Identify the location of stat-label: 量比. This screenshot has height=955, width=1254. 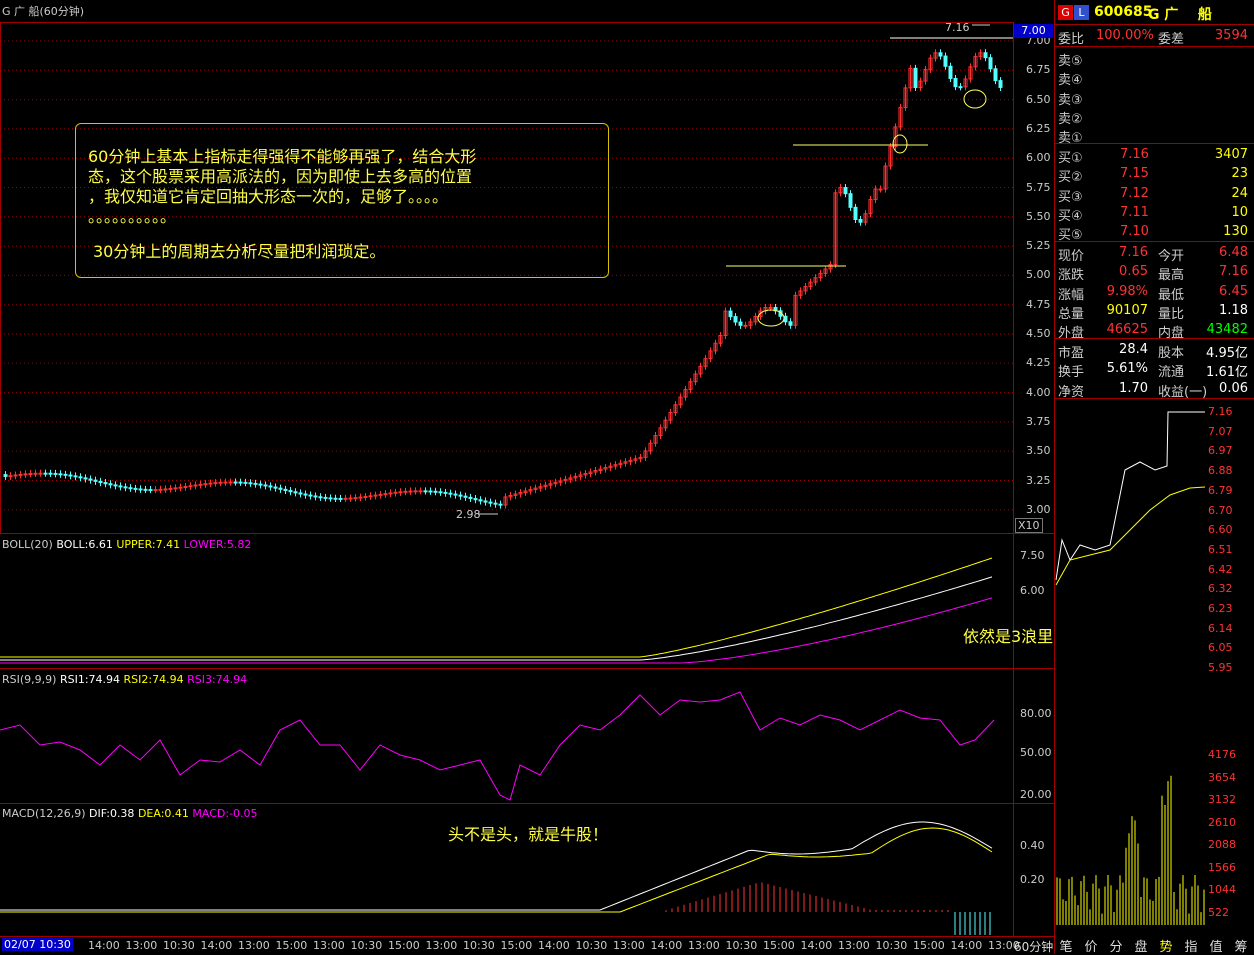
(1171, 314).